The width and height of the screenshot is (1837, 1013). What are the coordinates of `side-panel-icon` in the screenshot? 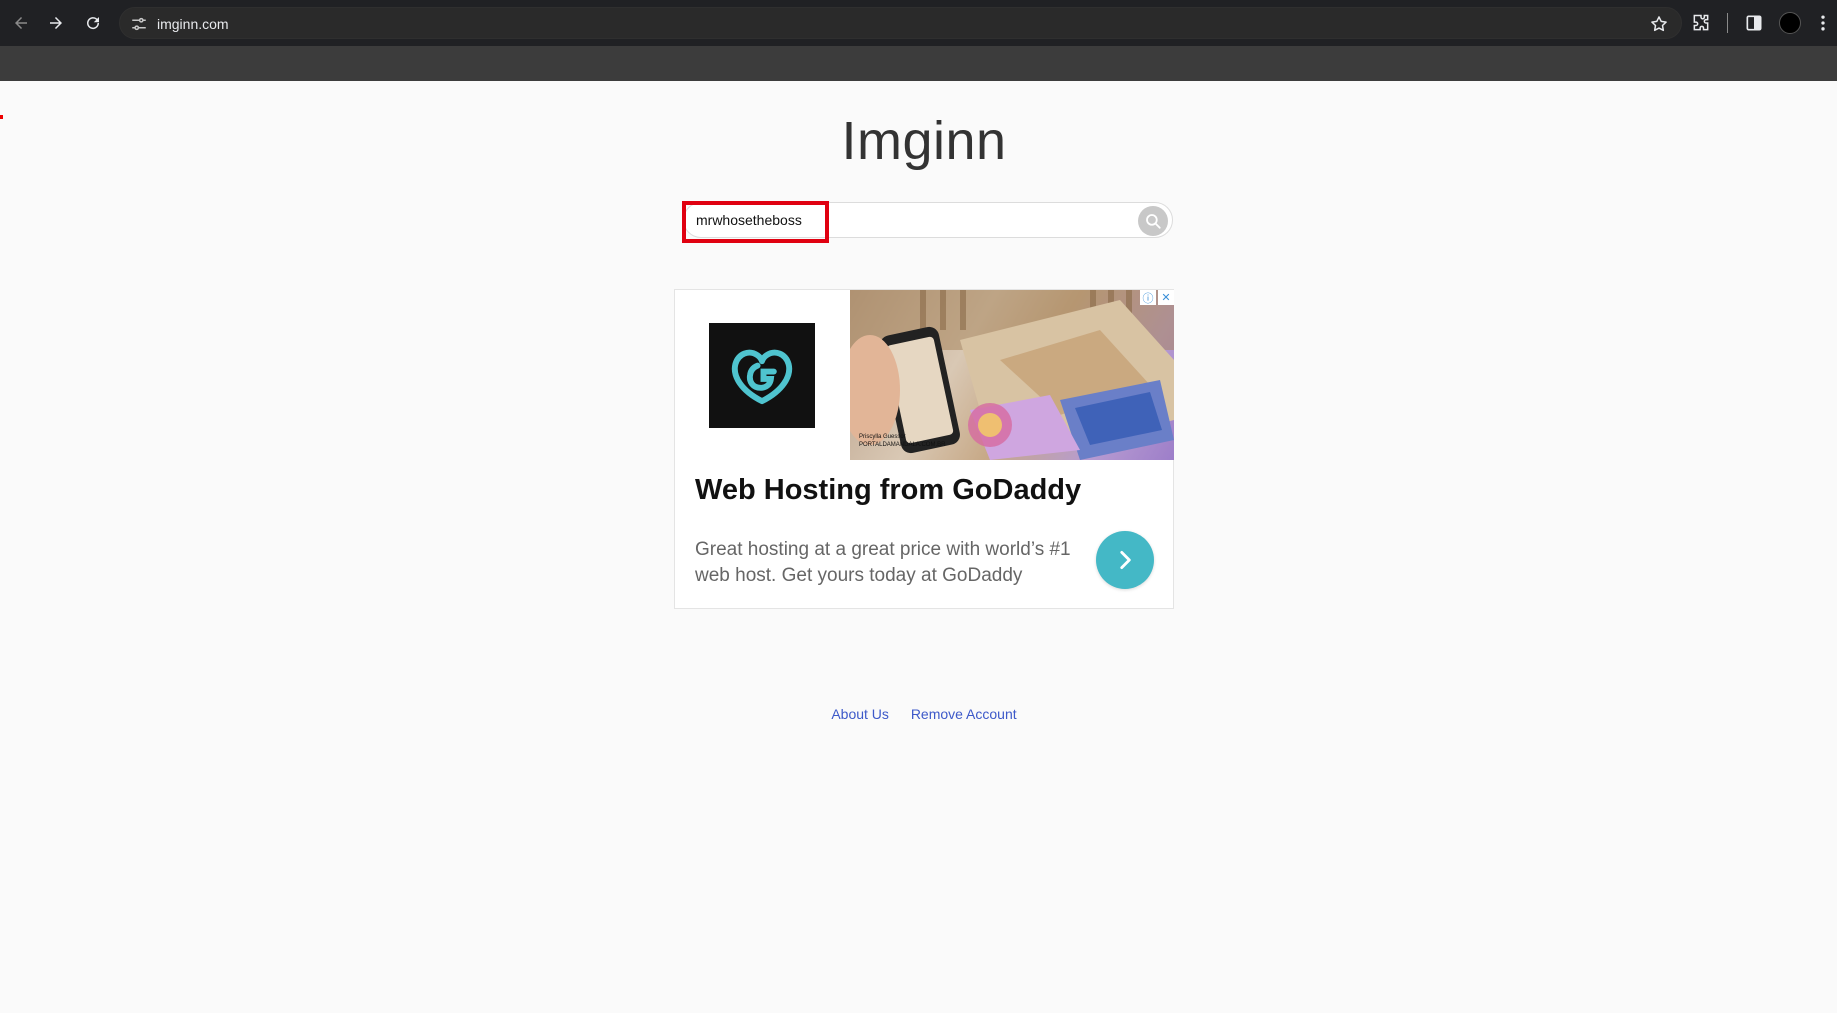 It's located at (1754, 23).